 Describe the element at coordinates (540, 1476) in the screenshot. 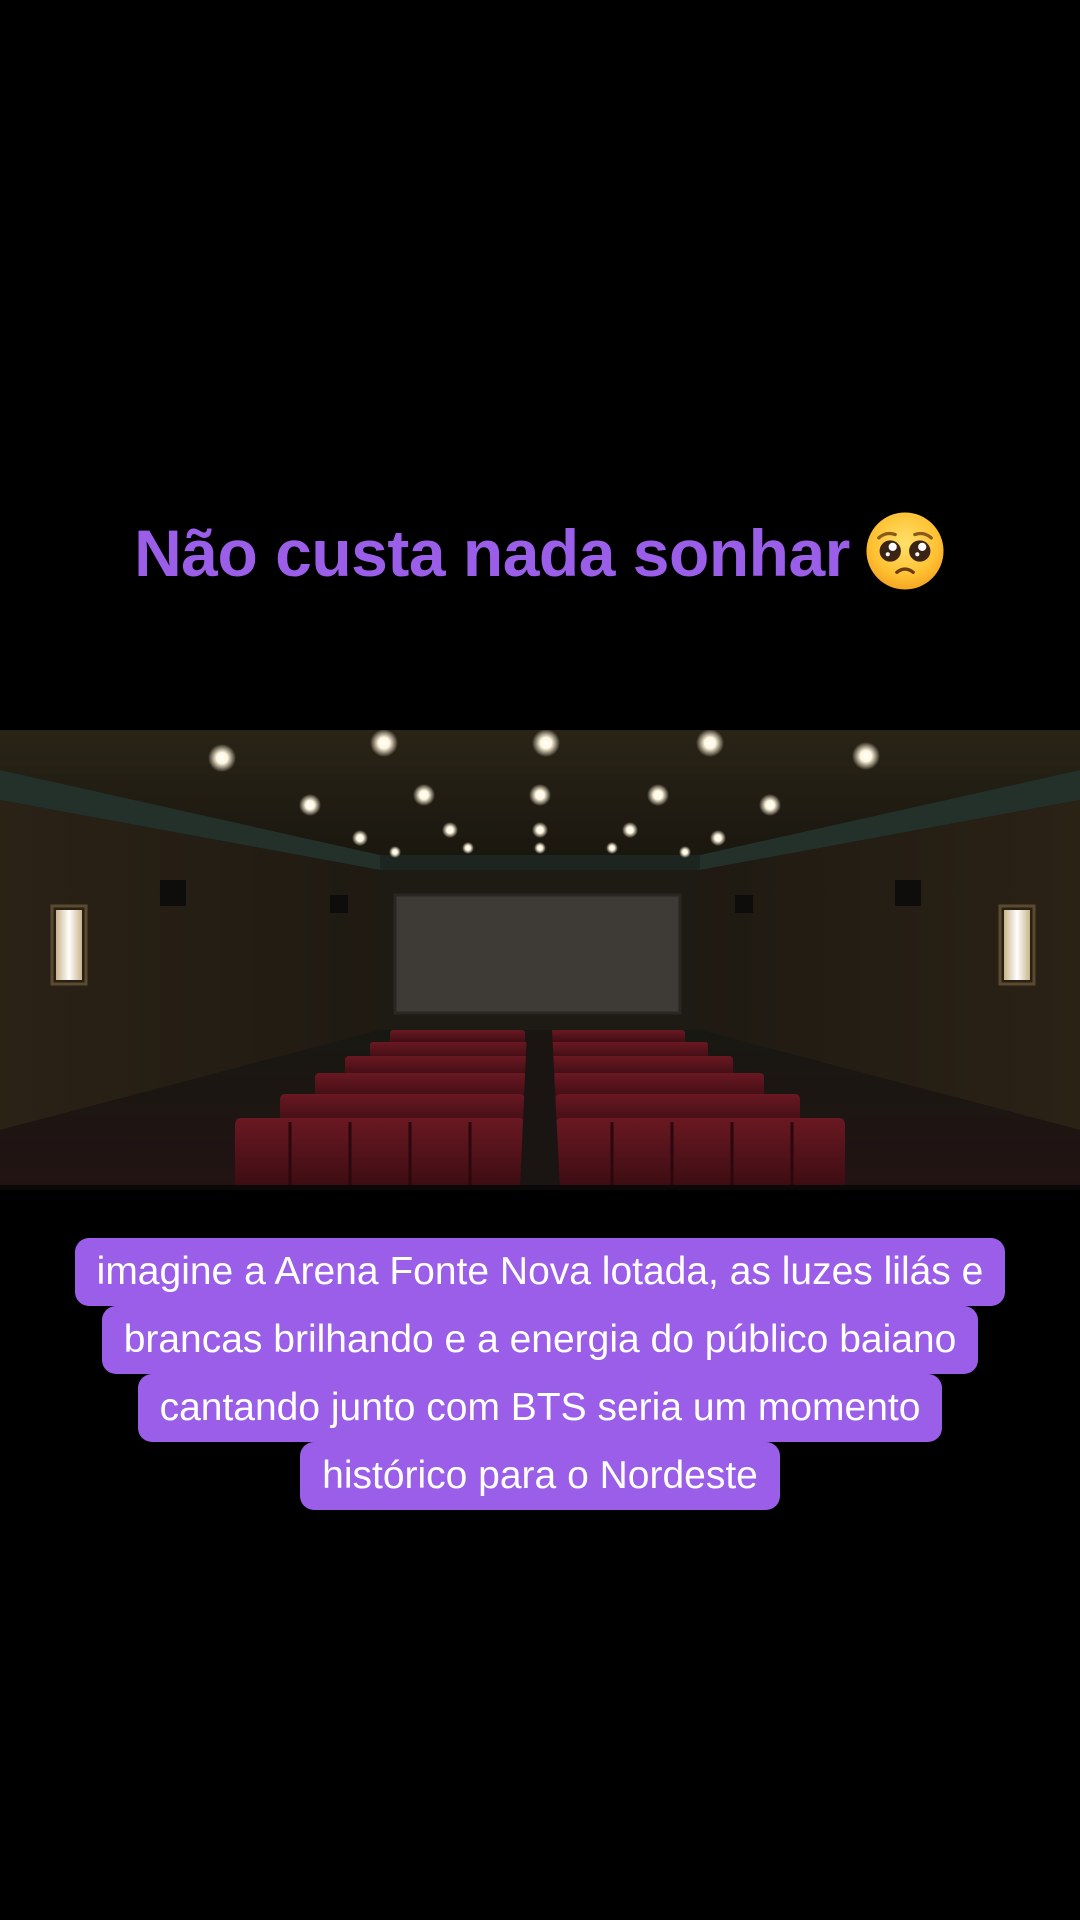

I see `caption-line: histórico para o Nordeste` at that location.